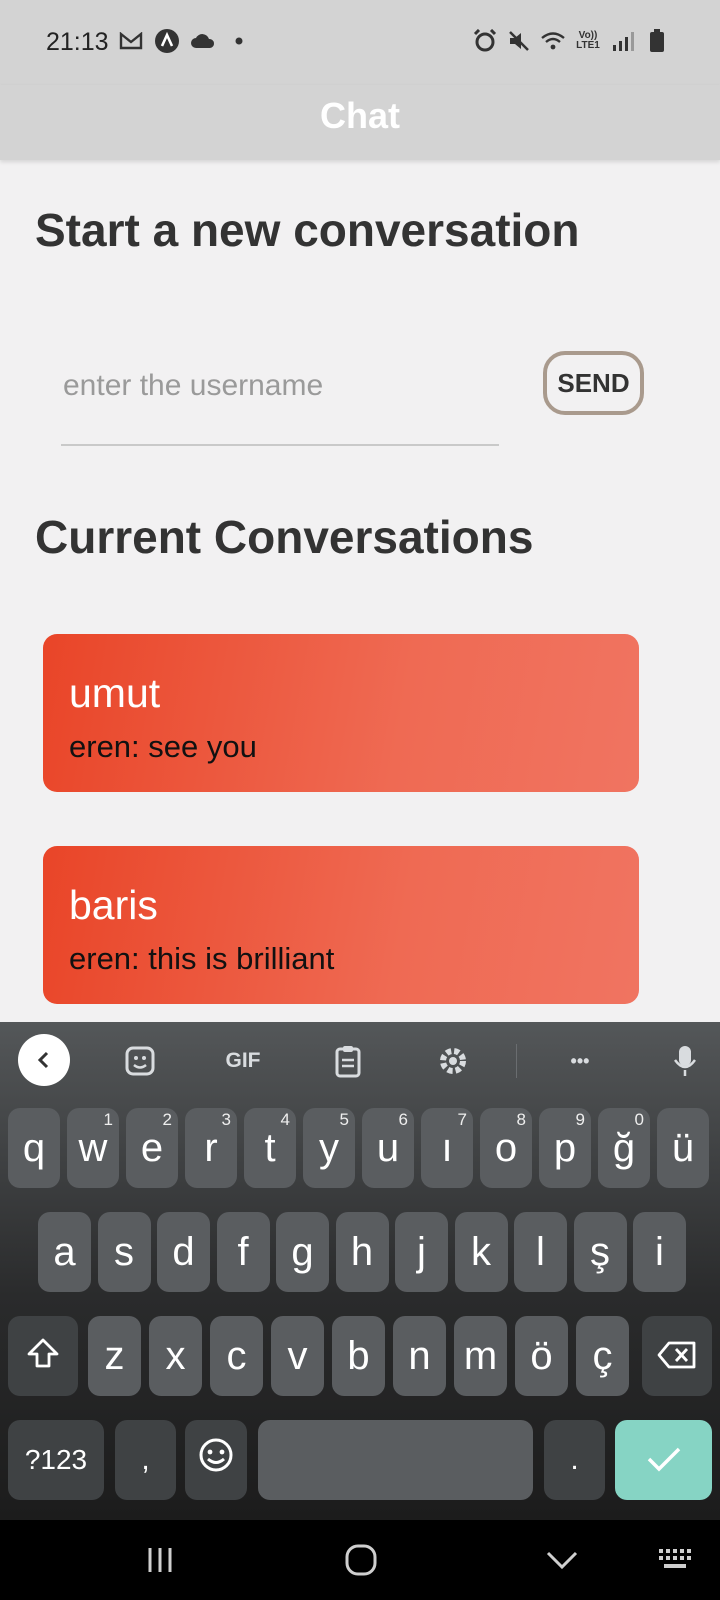 This screenshot has width=720, height=1600. Describe the element at coordinates (659, 1252) in the screenshot. I see `letter-key: i` at that location.